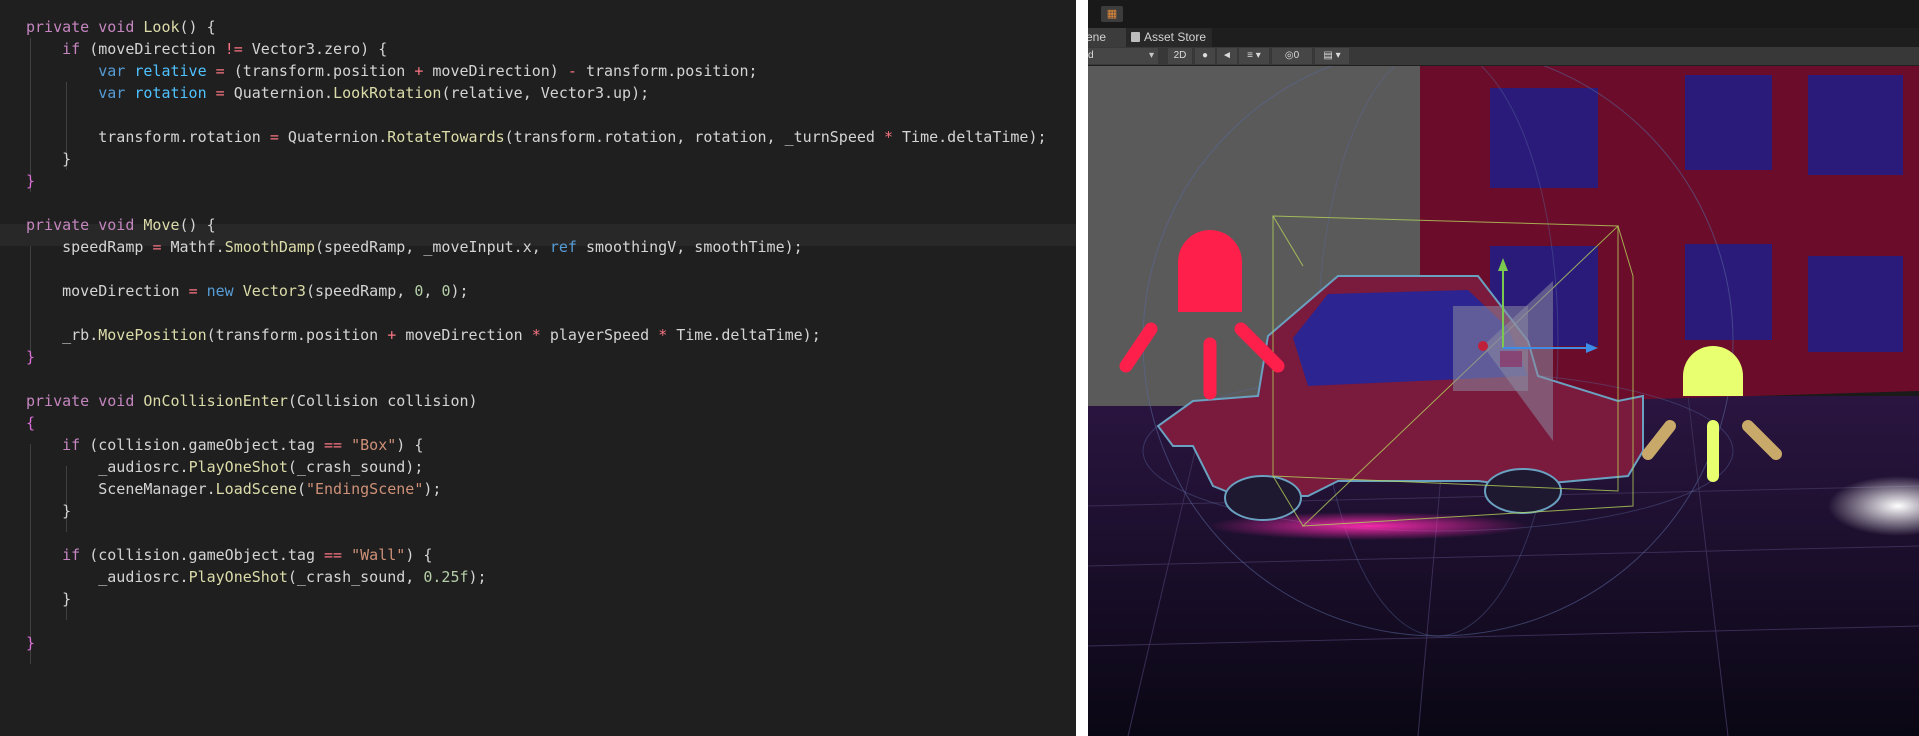  What do you see at coordinates (1112, 14) in the screenshot?
I see `grid-snap-icon: ▦` at bounding box center [1112, 14].